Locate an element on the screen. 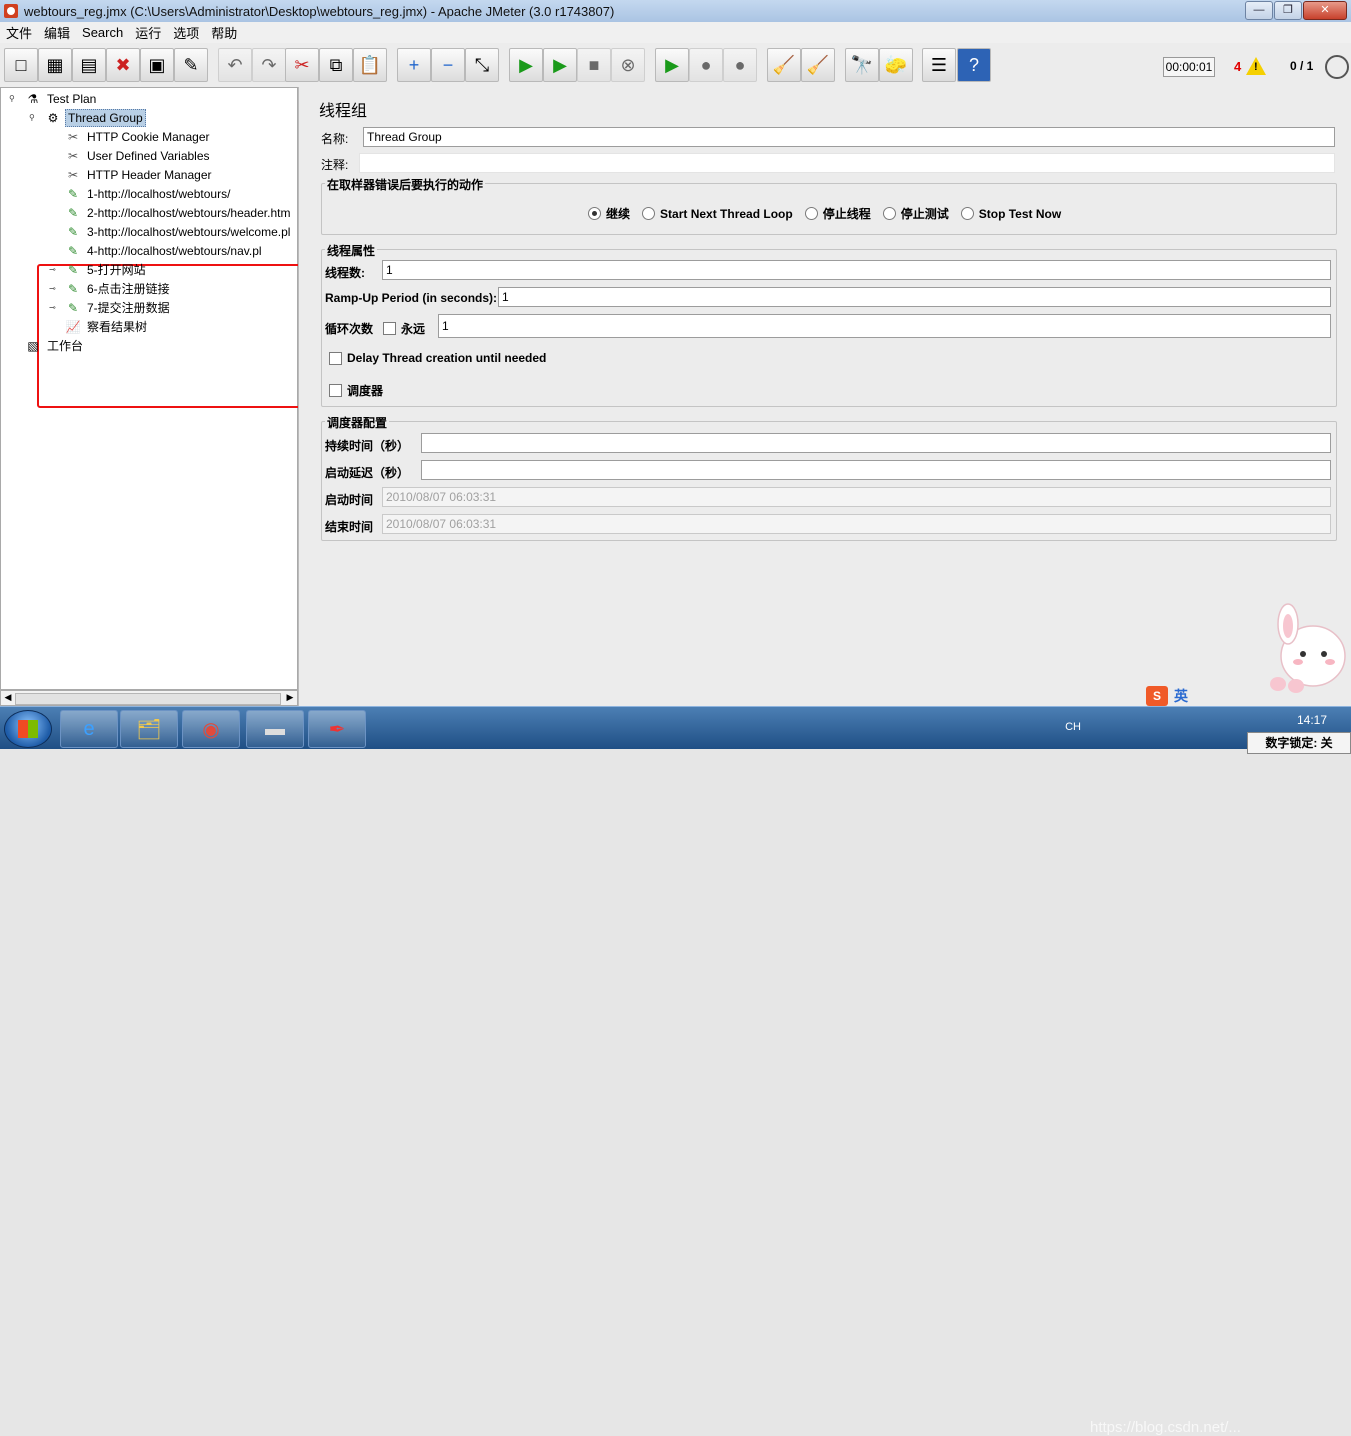  menu-file: 文件 is located at coordinates (19, 32).